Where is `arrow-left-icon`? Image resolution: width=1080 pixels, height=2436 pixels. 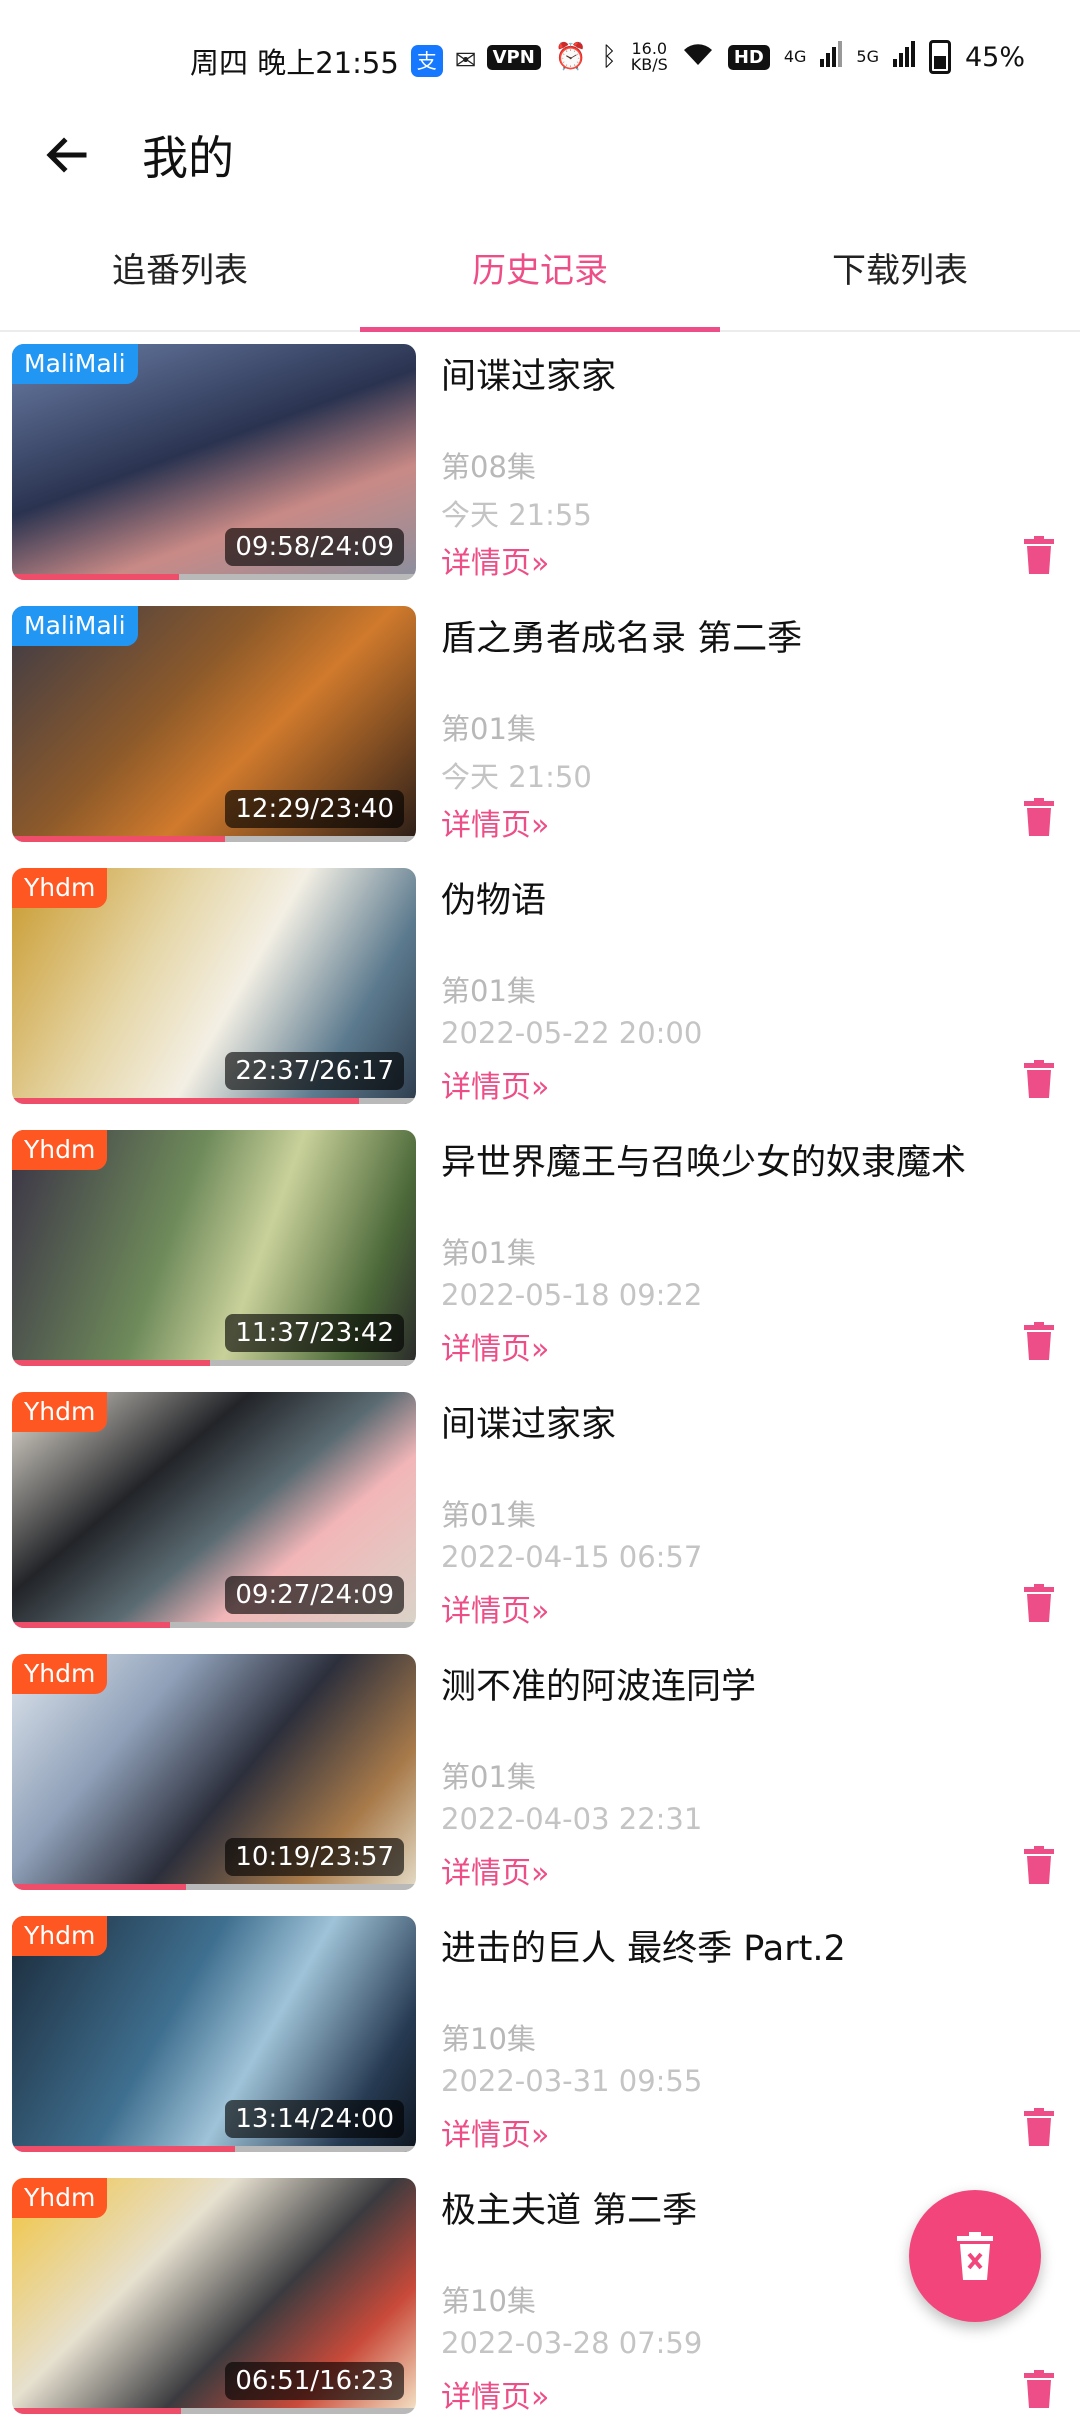
arrow-left-icon is located at coordinates (66, 155).